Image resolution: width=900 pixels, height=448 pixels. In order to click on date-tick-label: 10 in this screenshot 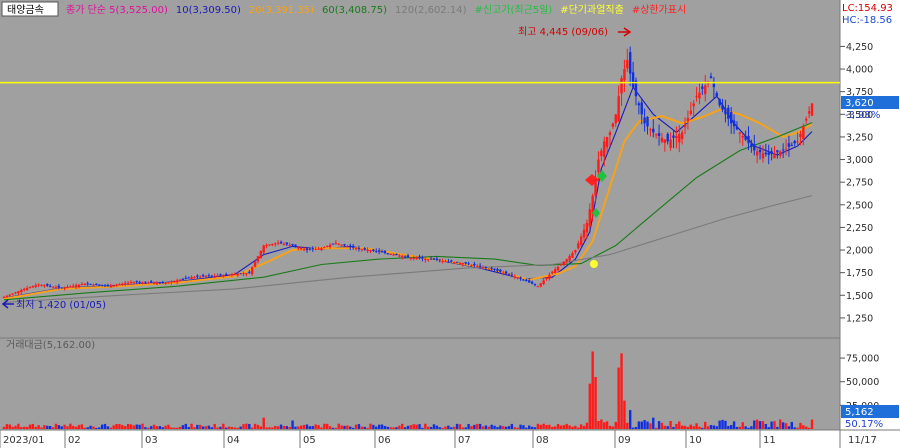, I will do `click(695, 440)`.